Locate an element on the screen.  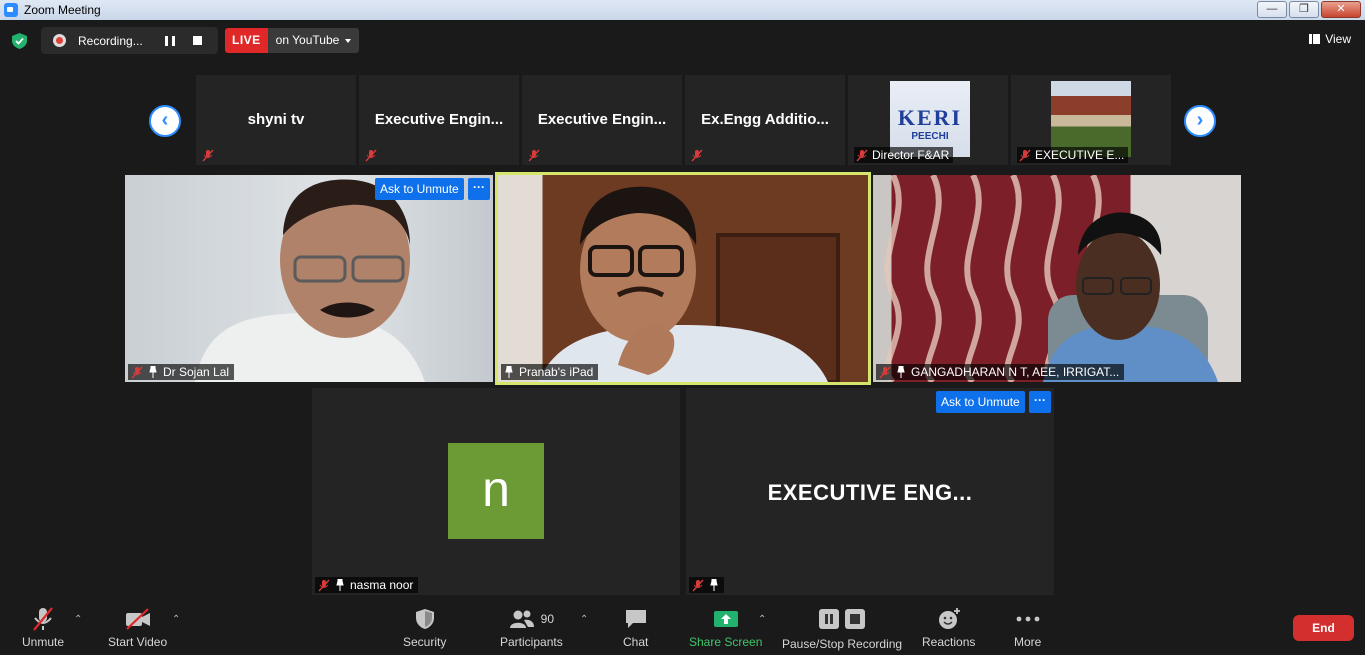
reactions-button: Reactions is located at coordinates (948, 627).